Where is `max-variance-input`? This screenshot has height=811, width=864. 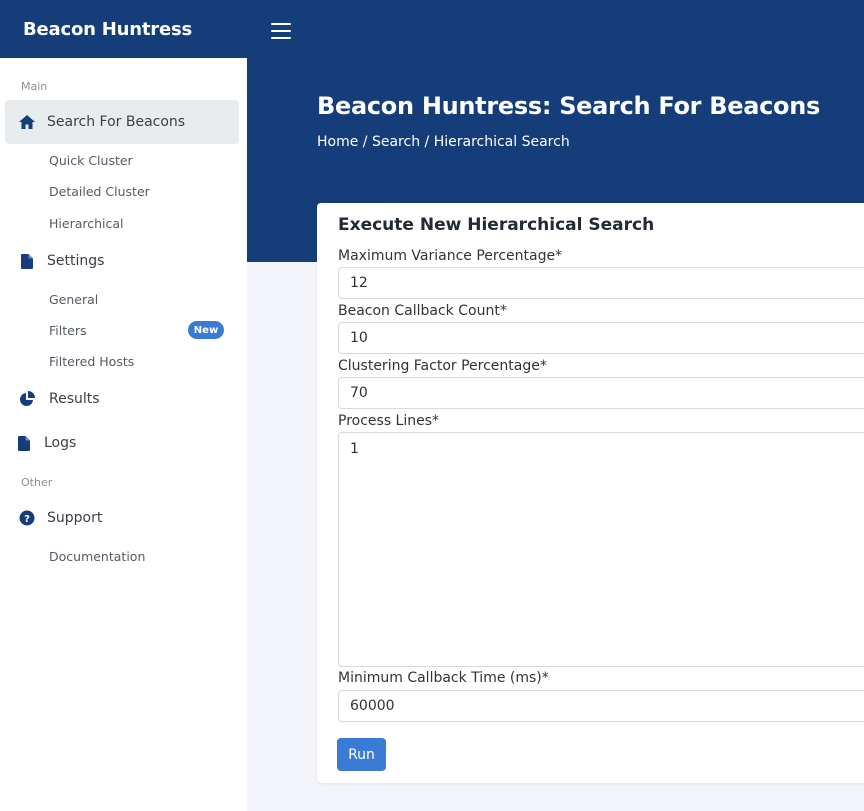 max-variance-input is located at coordinates (601, 283).